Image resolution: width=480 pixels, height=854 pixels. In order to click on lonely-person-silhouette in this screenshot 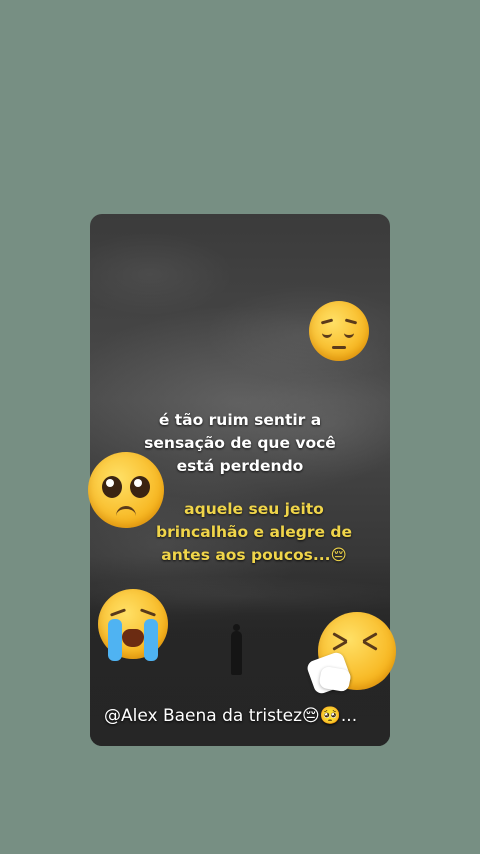, I will do `click(236, 650)`.